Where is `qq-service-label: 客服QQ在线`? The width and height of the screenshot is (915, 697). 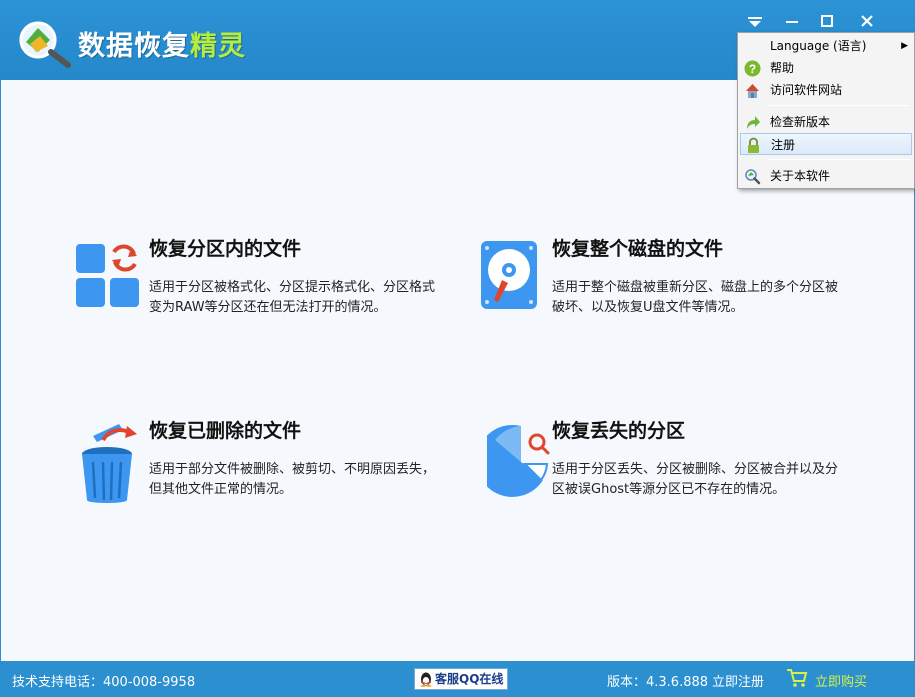
qq-service-label: 客服QQ在线 is located at coordinates (469, 679).